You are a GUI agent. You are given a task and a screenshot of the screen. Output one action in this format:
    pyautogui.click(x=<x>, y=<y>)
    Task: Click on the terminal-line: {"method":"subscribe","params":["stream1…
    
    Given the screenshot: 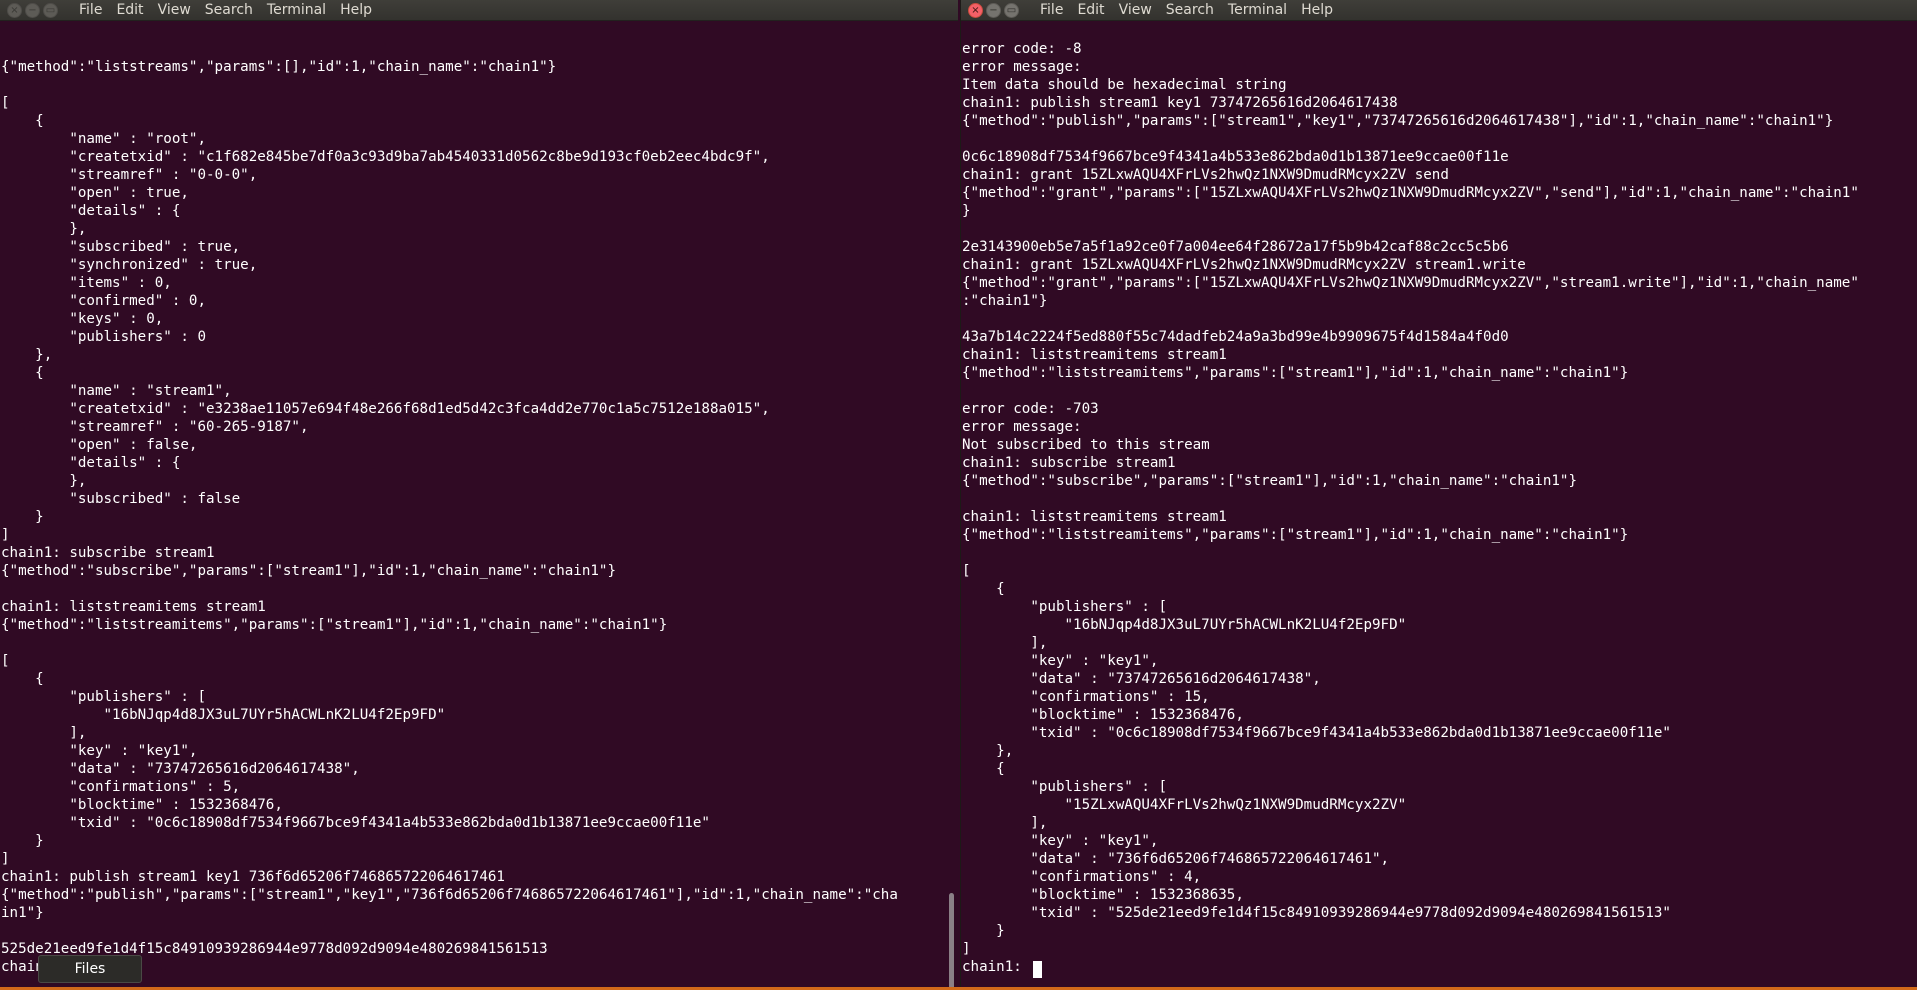 What is the action you would take?
    pyautogui.click(x=1269, y=481)
    